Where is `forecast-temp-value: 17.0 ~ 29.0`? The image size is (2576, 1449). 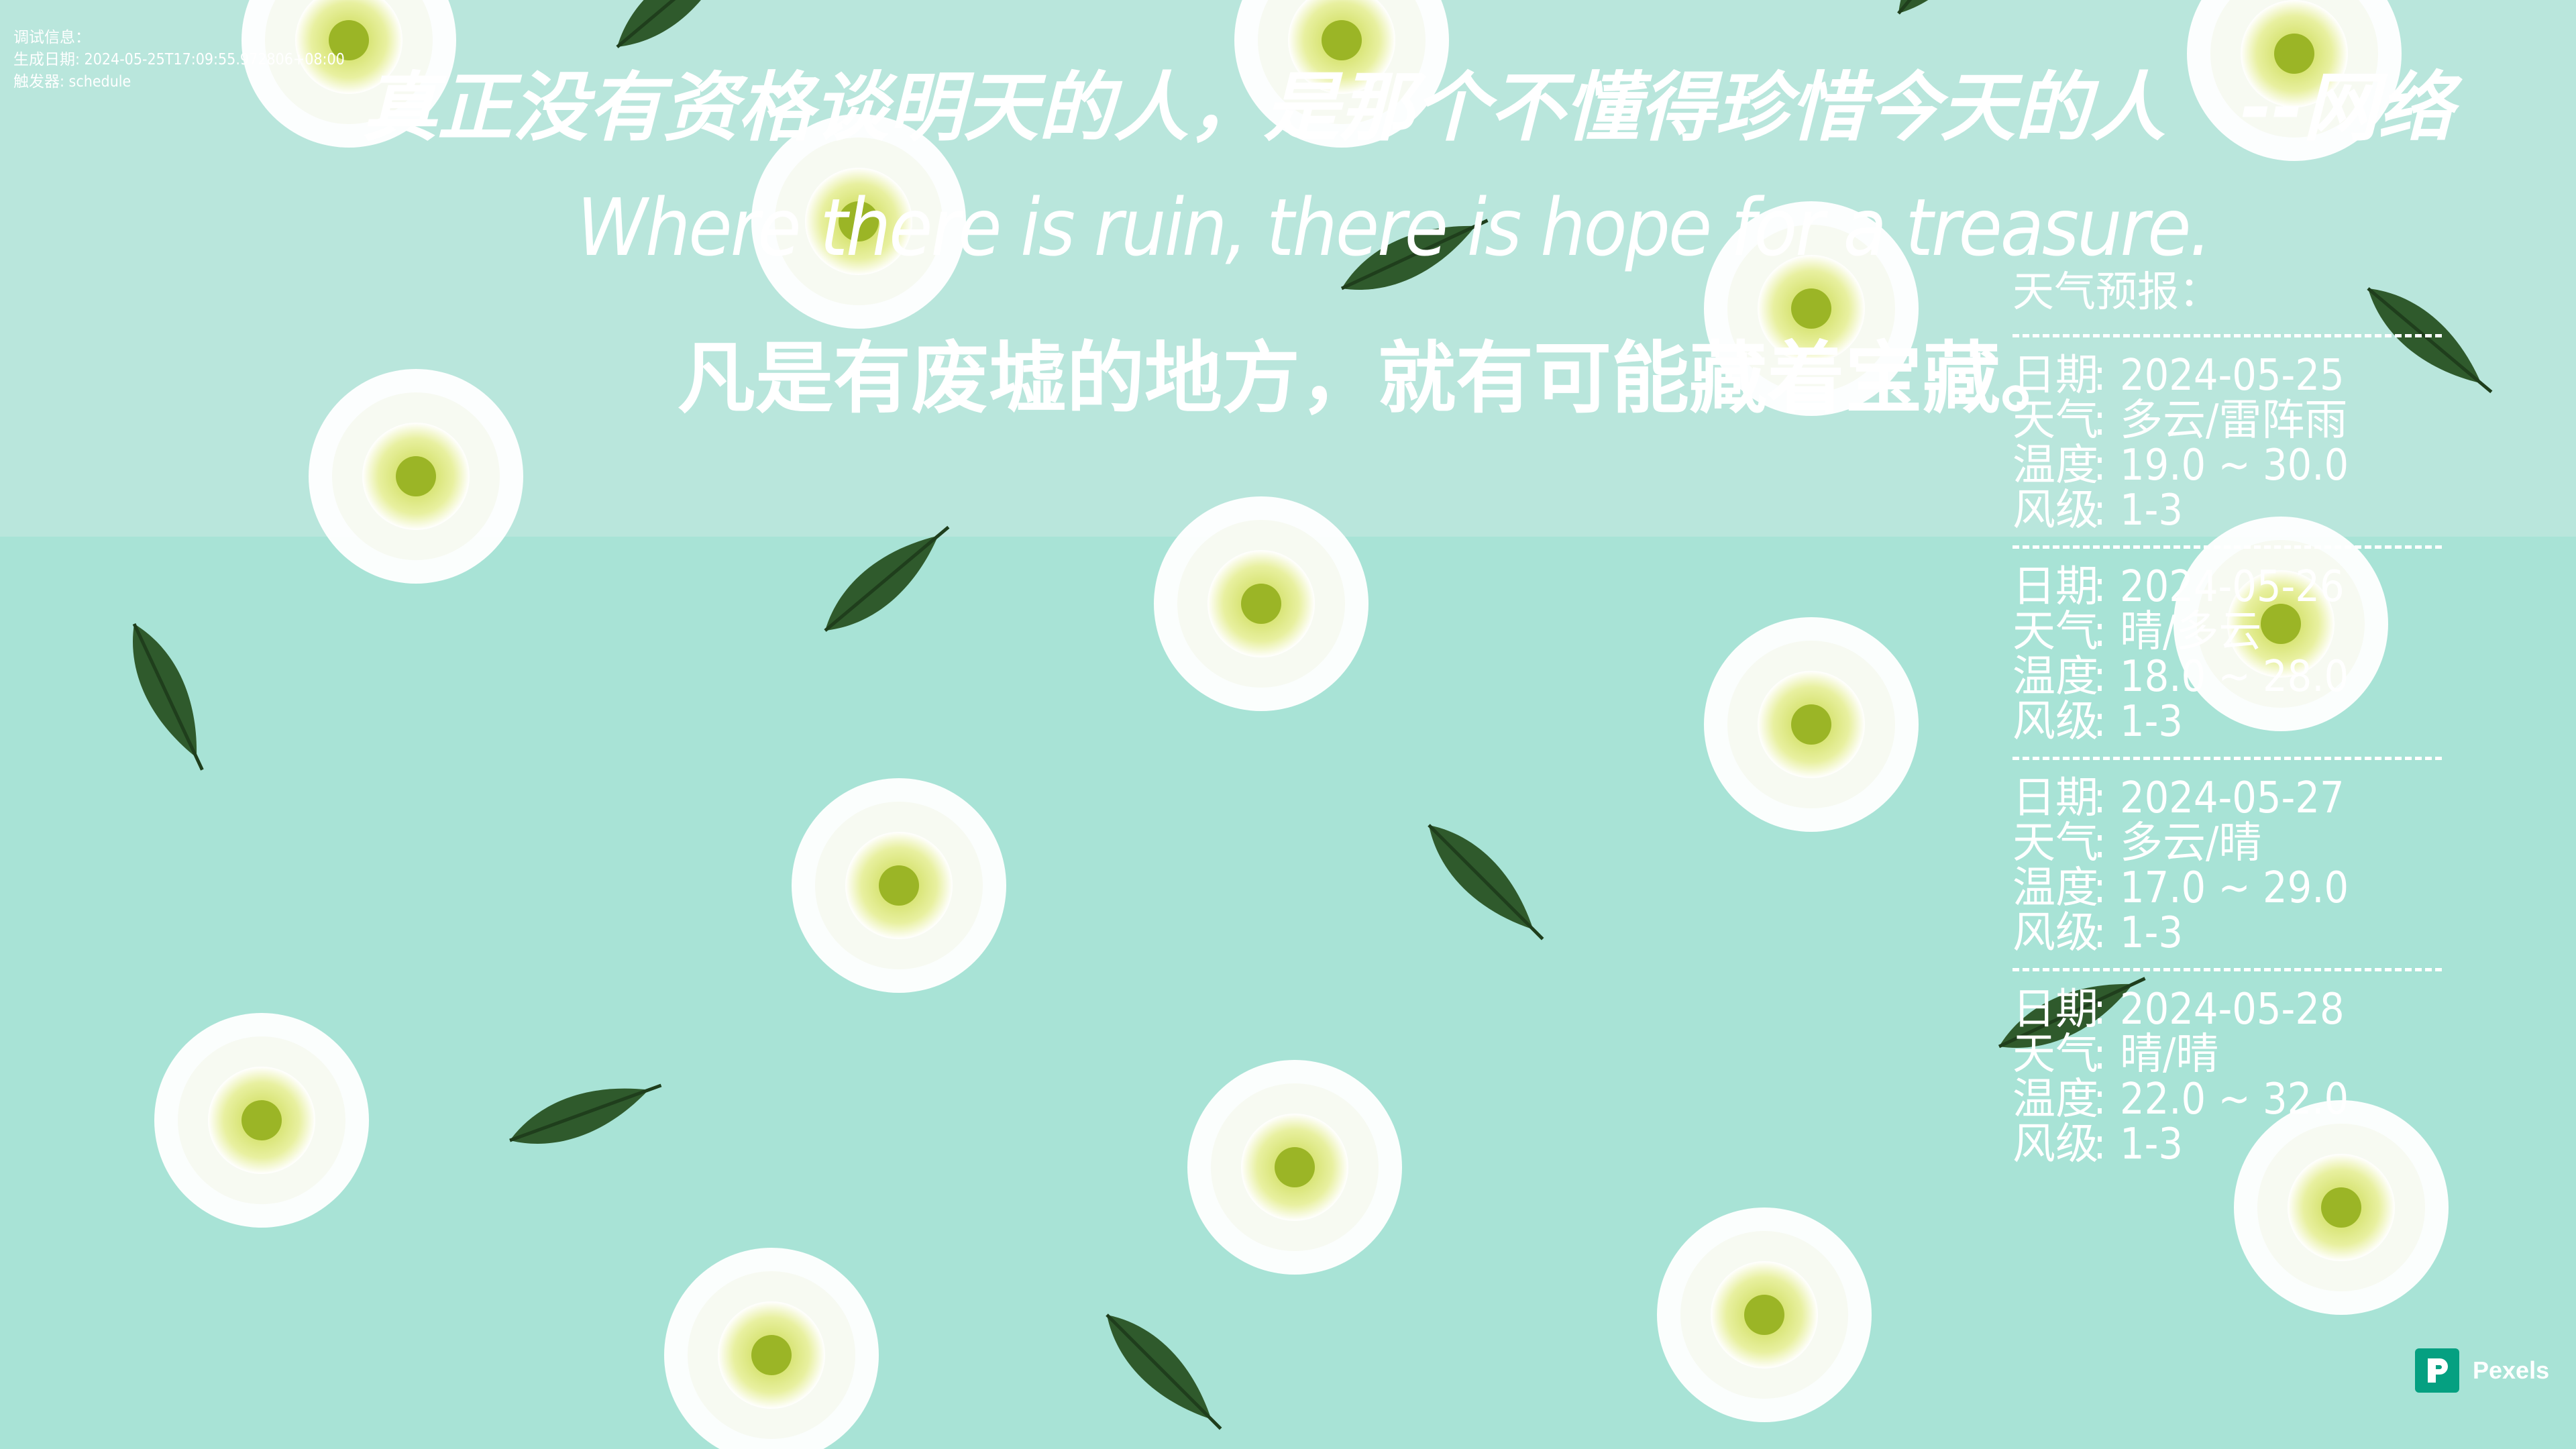
forecast-temp-value: 17.0 ~ 29.0 is located at coordinates (2234, 888).